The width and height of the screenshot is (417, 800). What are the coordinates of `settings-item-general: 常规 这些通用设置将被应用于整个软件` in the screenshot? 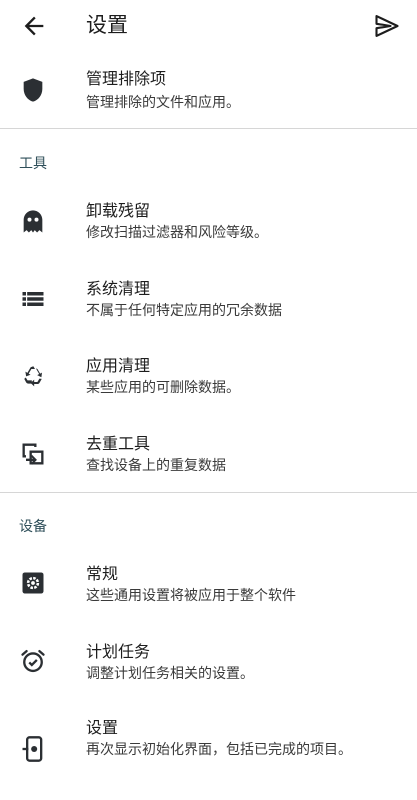 It's located at (208, 588).